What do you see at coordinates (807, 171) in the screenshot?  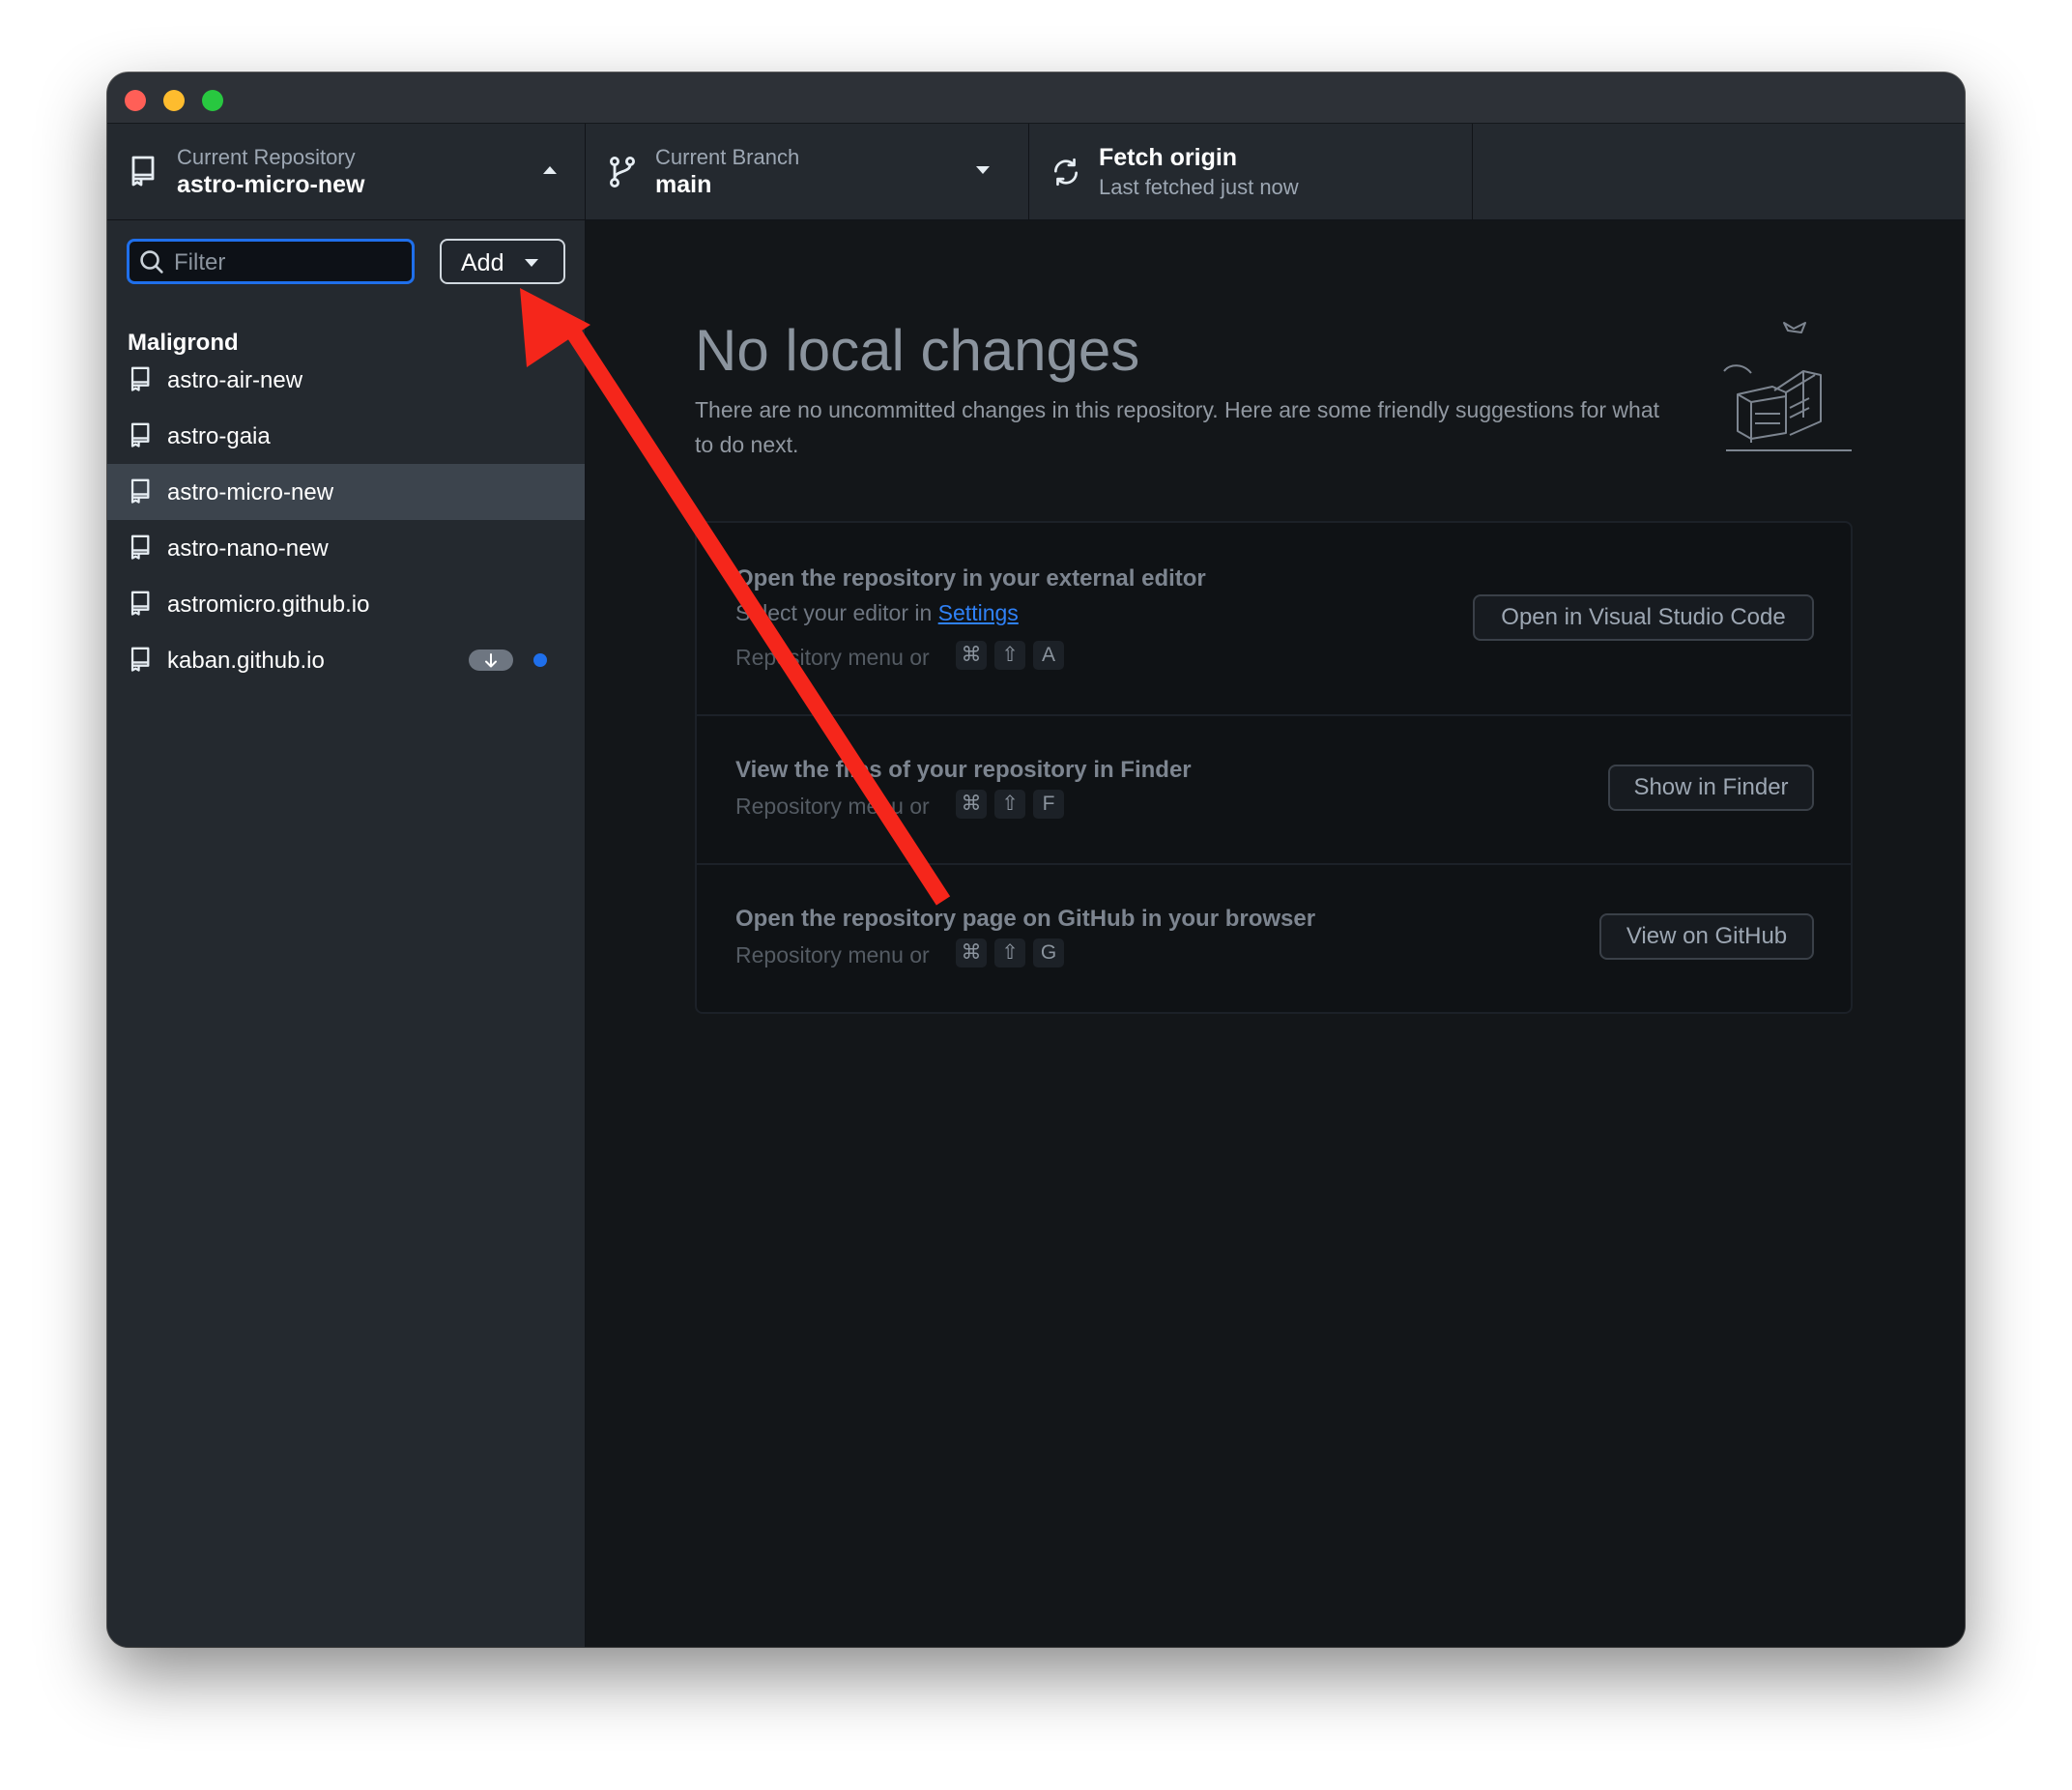 I see `current-branch-dropdown: Current Branch main` at bounding box center [807, 171].